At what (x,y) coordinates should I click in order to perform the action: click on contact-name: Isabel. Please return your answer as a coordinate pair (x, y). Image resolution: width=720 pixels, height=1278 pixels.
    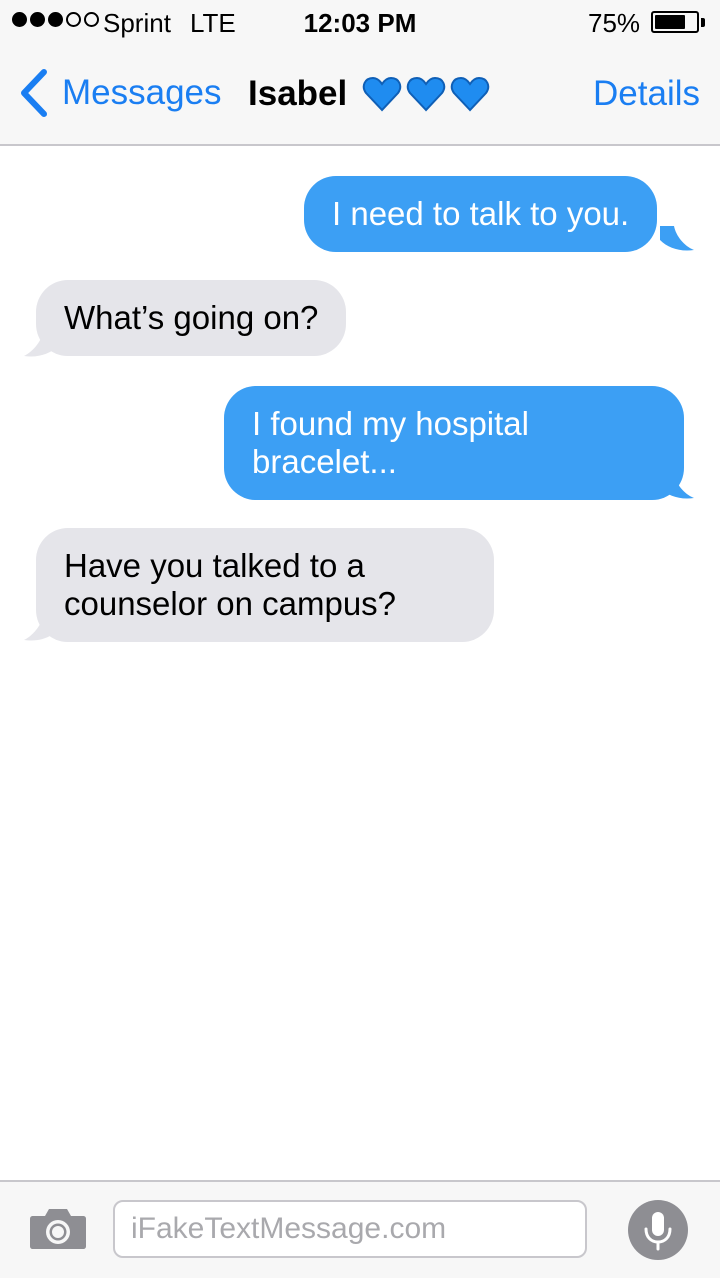
    Looking at the image, I should click on (298, 93).